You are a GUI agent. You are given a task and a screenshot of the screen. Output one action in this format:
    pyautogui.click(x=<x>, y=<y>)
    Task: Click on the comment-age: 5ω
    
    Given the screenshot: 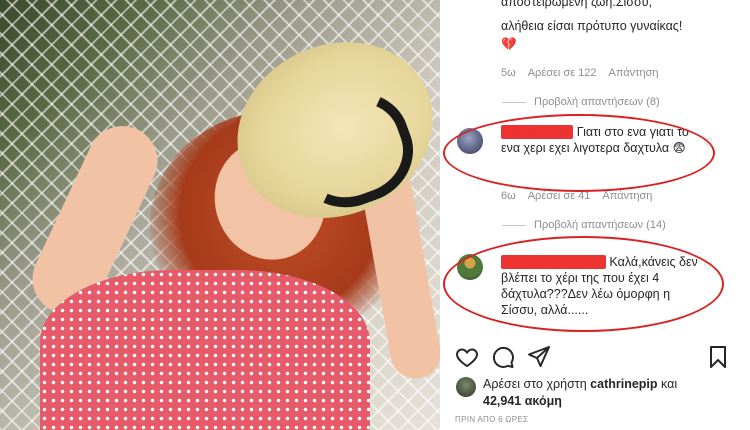 What is the action you would take?
    pyautogui.click(x=508, y=73)
    